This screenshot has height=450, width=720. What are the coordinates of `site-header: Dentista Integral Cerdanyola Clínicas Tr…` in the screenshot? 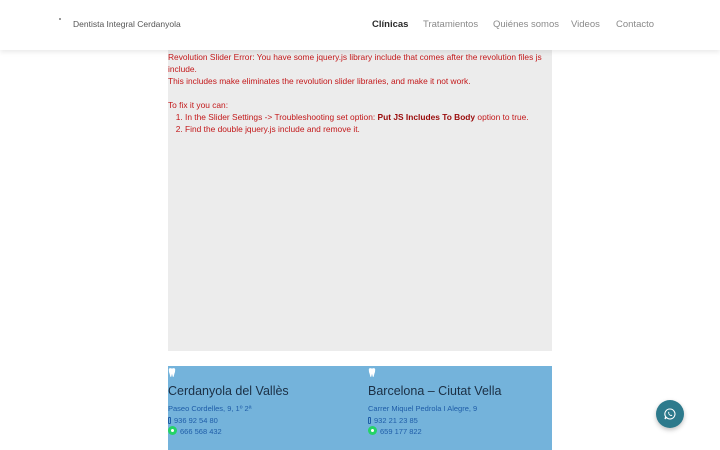 It's located at (360, 25).